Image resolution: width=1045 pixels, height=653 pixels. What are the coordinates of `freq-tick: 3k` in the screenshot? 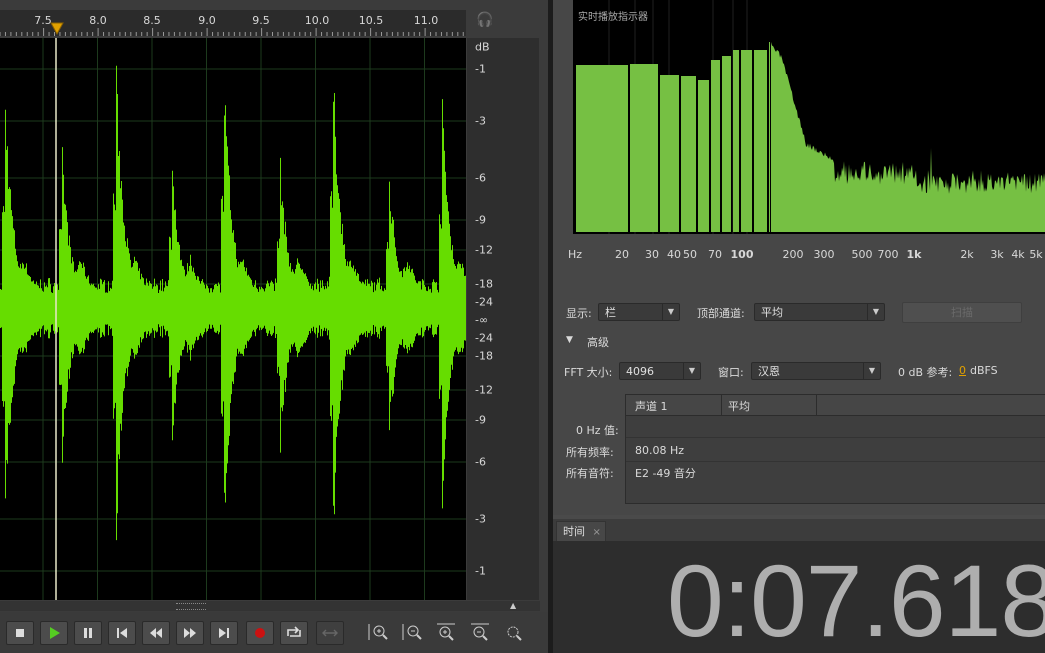 It's located at (997, 254).